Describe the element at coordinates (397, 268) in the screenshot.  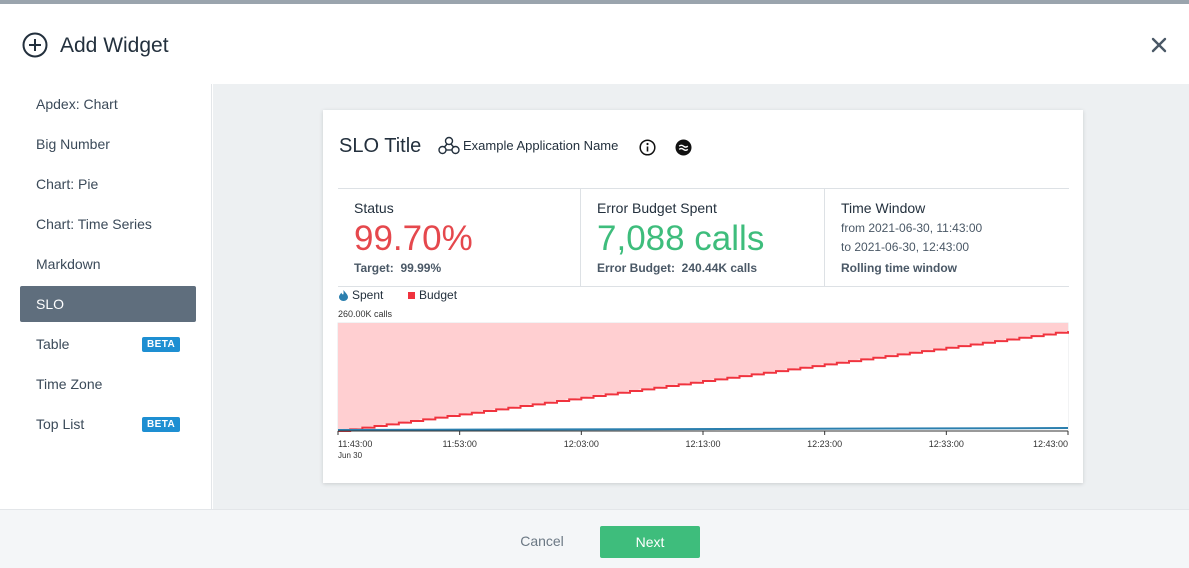
I see `status-target: Target: 99.99%` at that location.